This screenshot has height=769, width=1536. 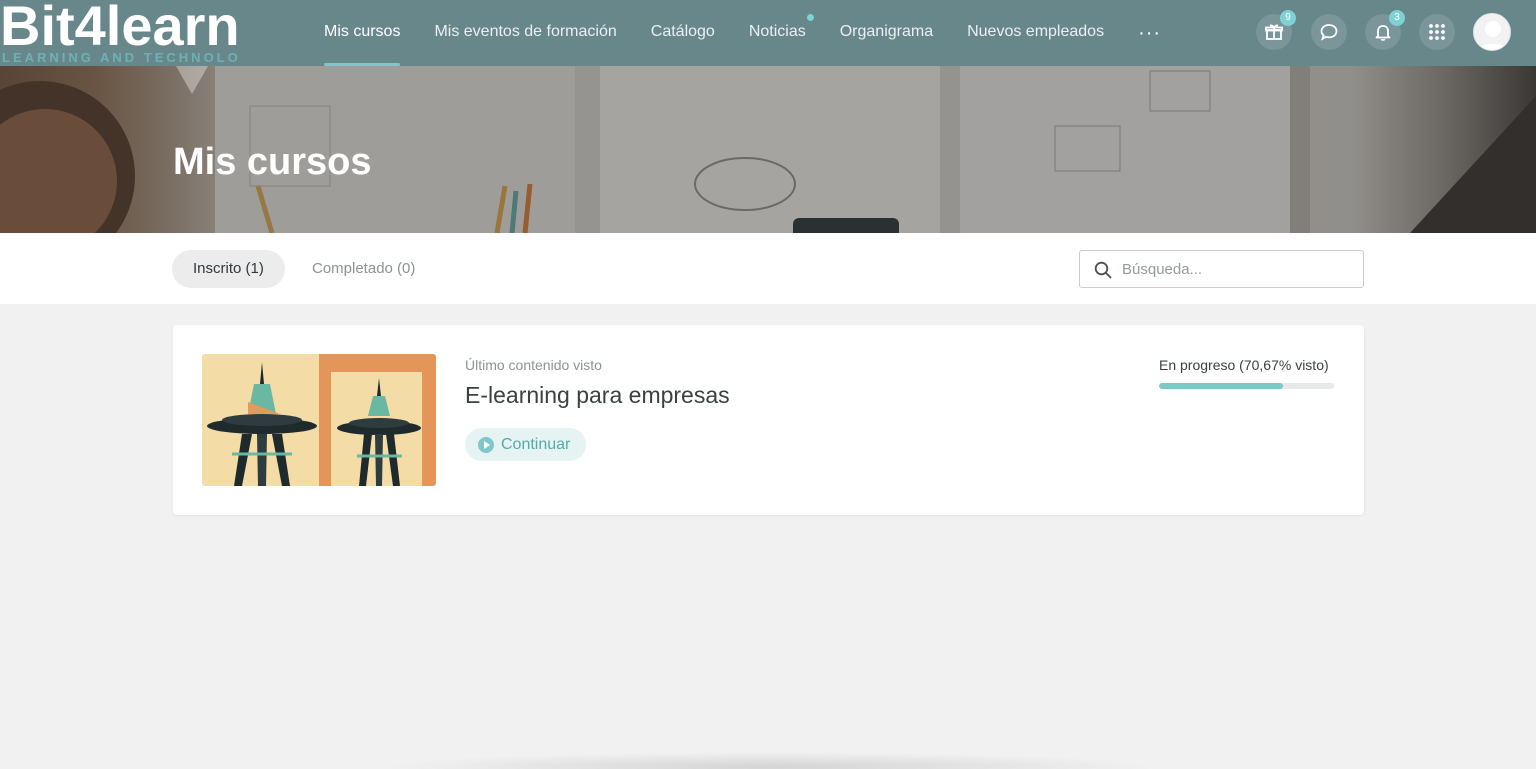 What do you see at coordinates (525, 33) in the screenshot?
I see `nav-item-mis-eventos: Mis eventos de formación` at bounding box center [525, 33].